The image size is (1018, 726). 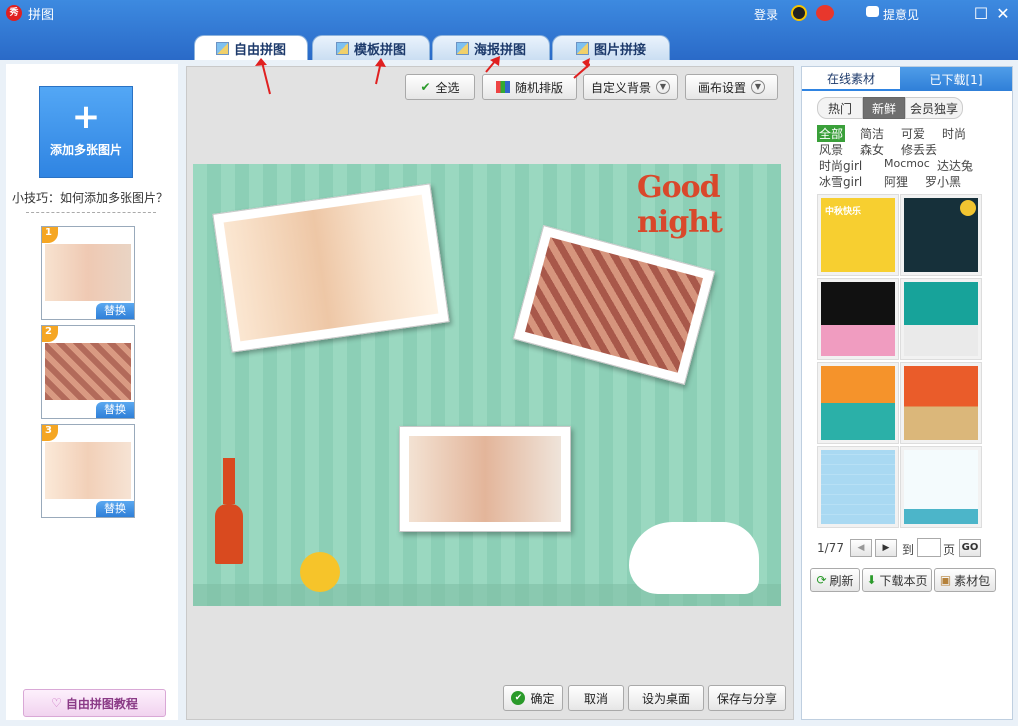 I want to click on template-icon, so click(x=342, y=48).